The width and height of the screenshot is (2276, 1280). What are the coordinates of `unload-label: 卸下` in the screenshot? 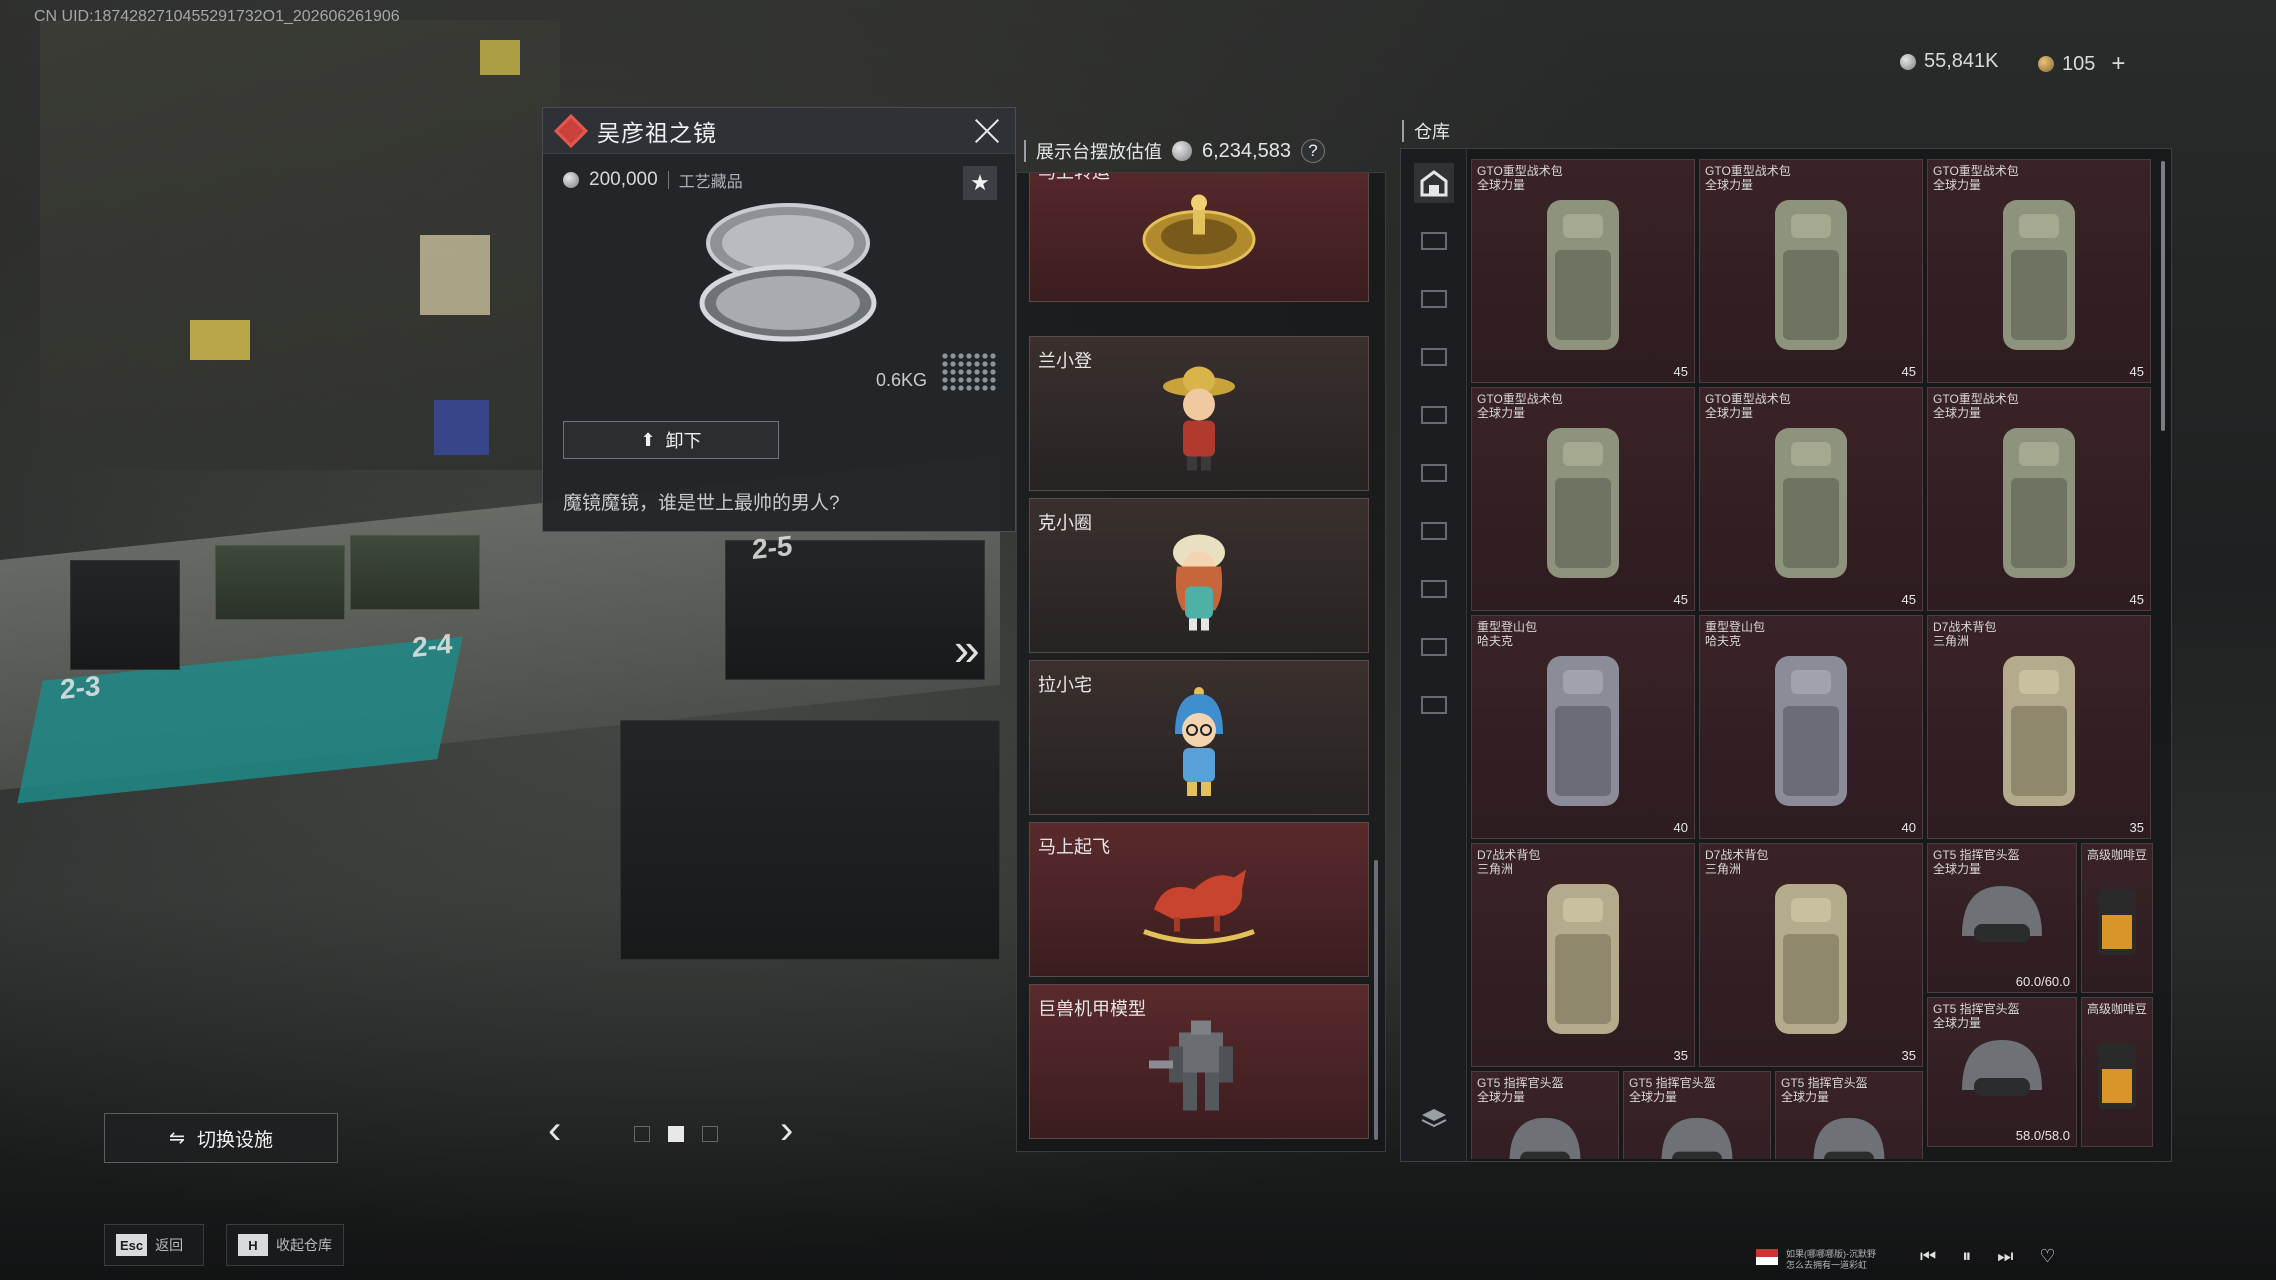 It's located at (683, 441).